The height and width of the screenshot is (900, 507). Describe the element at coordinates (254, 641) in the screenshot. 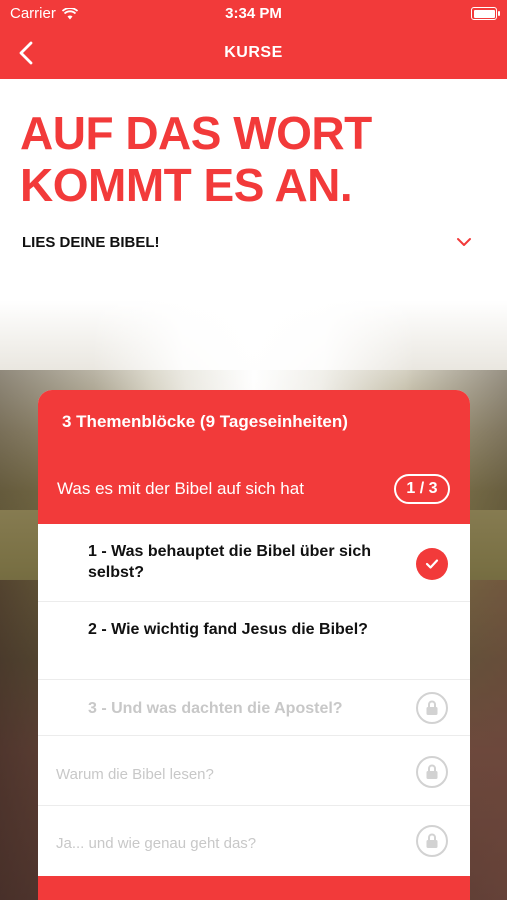

I see `lesson-item: 2 - Wie wichtig fand Jesus die Bibel?` at that location.